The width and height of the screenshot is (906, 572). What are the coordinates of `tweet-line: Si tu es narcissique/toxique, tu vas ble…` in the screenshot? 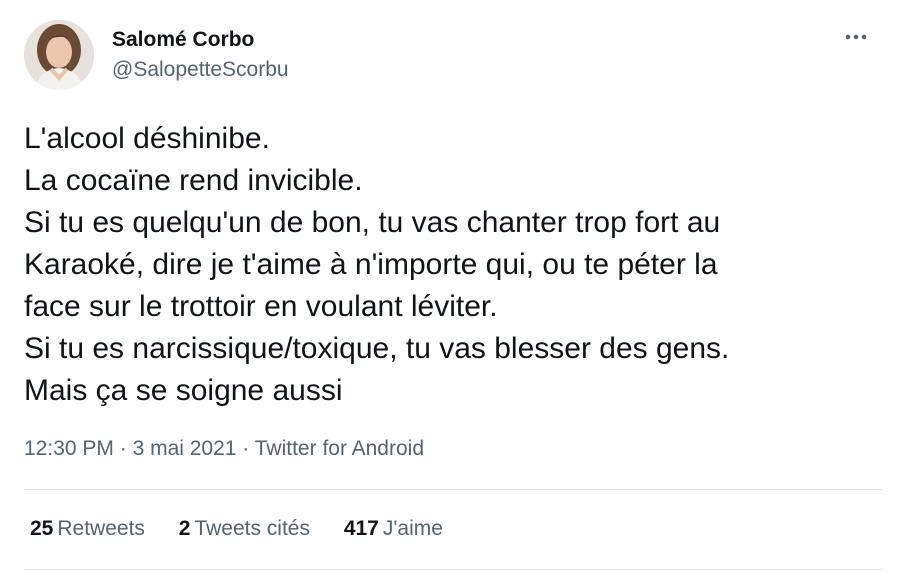 It's located at (377, 348).